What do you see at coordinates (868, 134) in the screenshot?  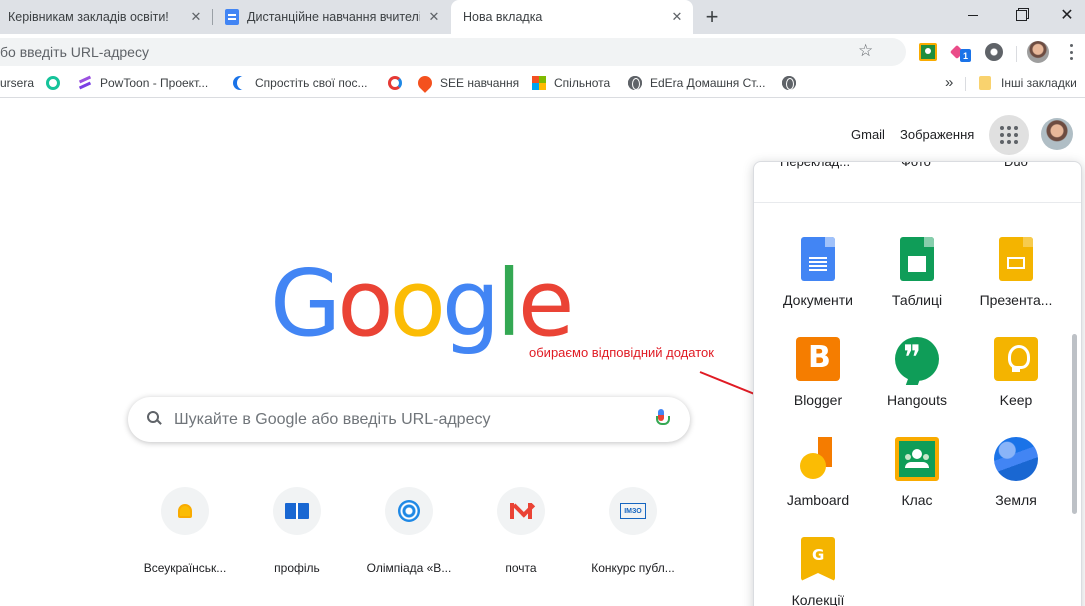 I see `gmail-link: Gmail` at bounding box center [868, 134].